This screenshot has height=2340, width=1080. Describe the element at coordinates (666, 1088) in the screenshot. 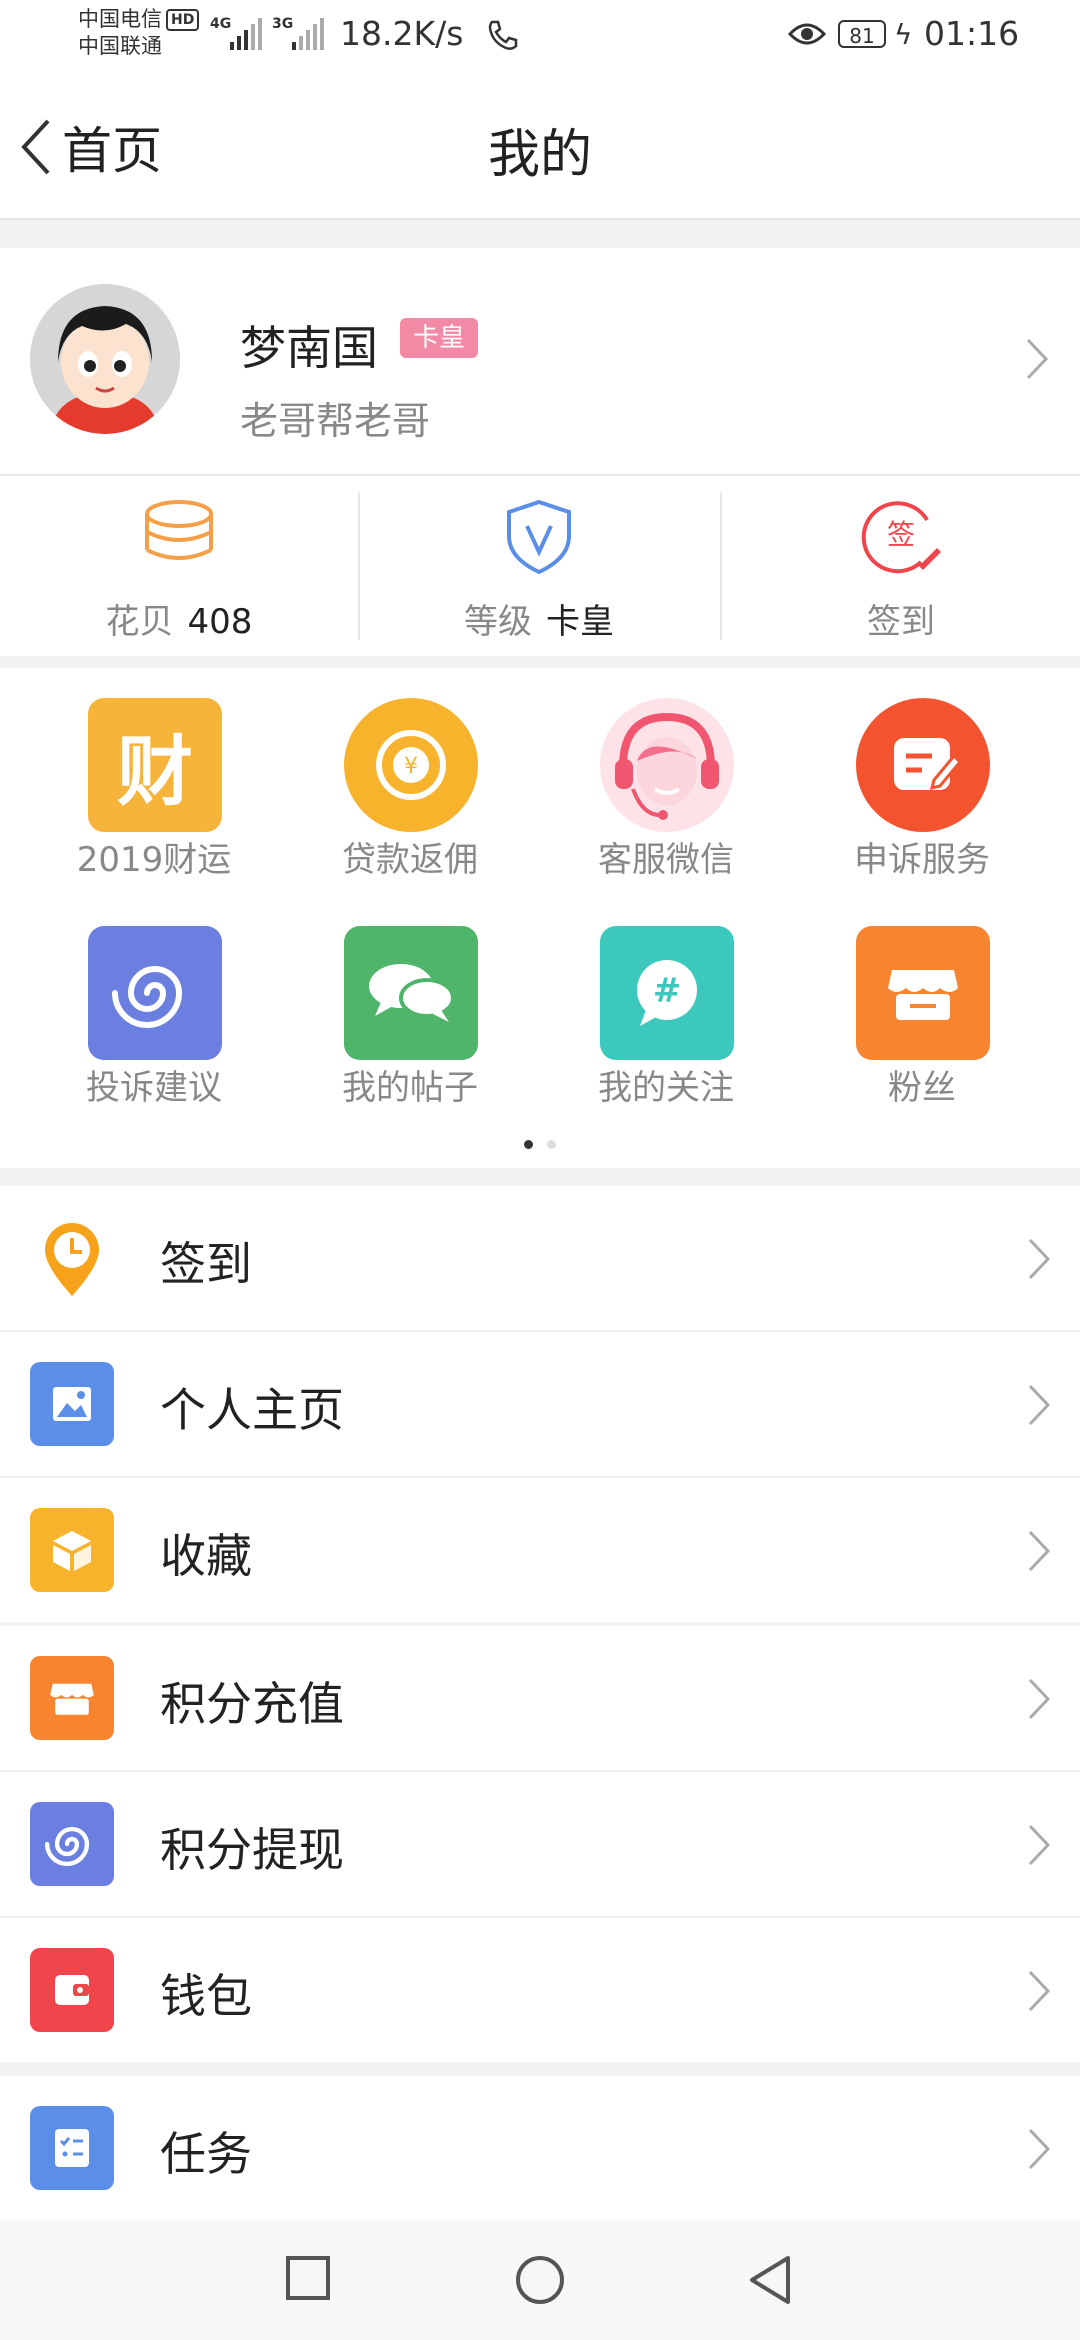

I see `grid-item-label: 我的关注` at that location.